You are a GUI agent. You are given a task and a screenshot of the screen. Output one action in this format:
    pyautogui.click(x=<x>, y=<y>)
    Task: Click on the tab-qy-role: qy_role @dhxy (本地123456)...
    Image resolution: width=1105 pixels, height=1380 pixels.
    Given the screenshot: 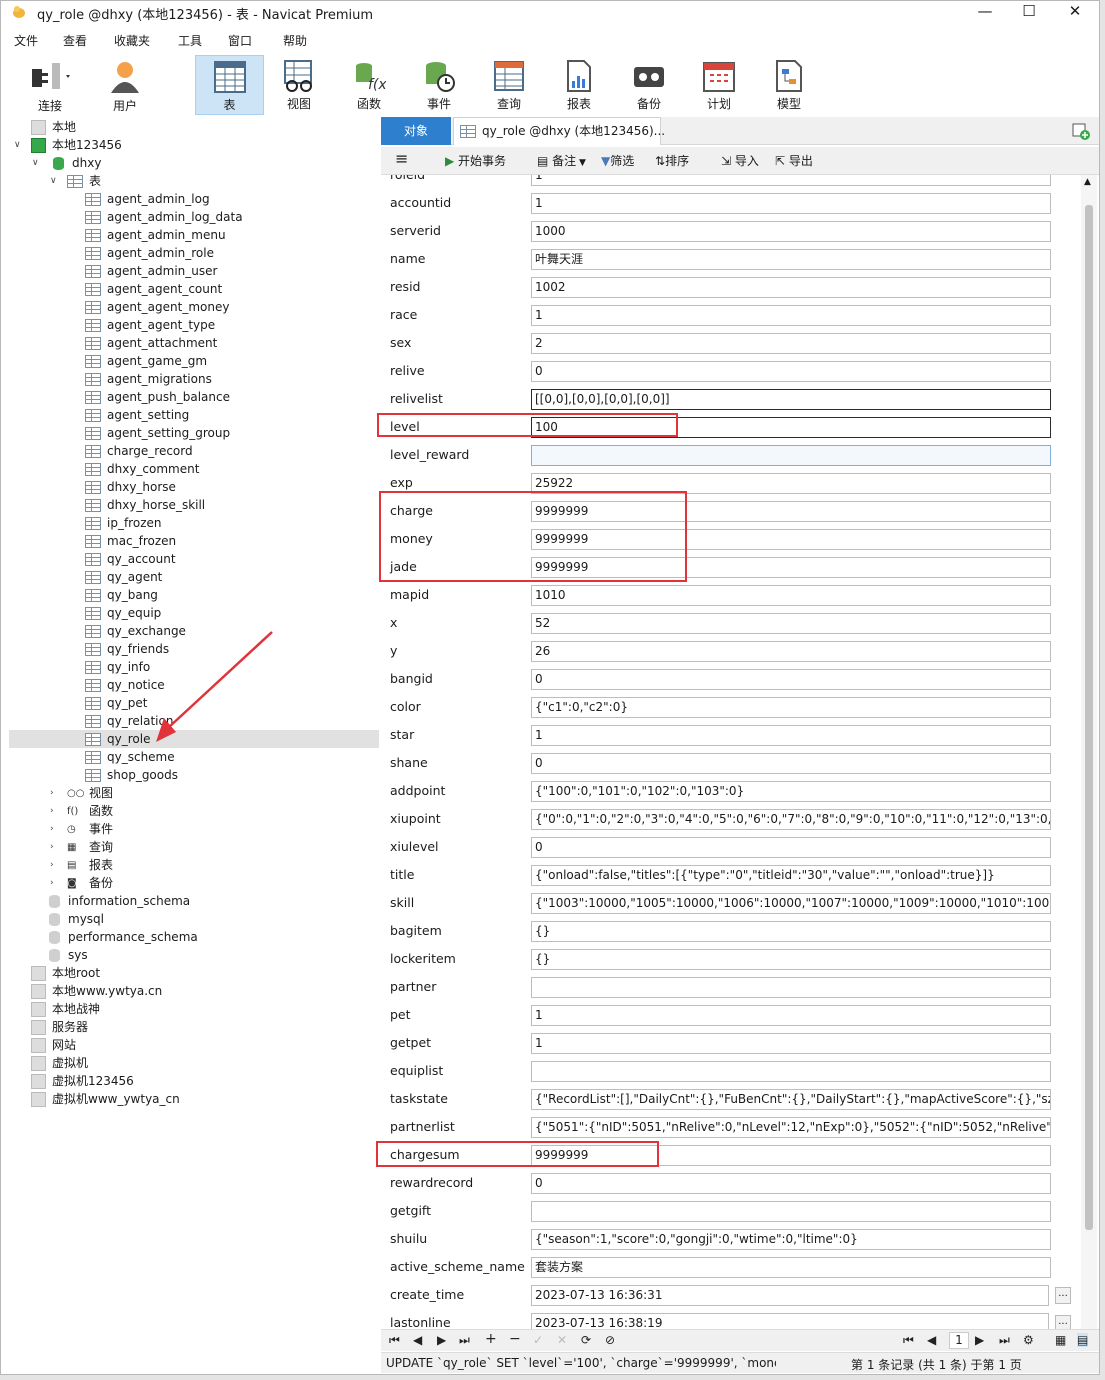 What is the action you would take?
    pyautogui.click(x=559, y=131)
    